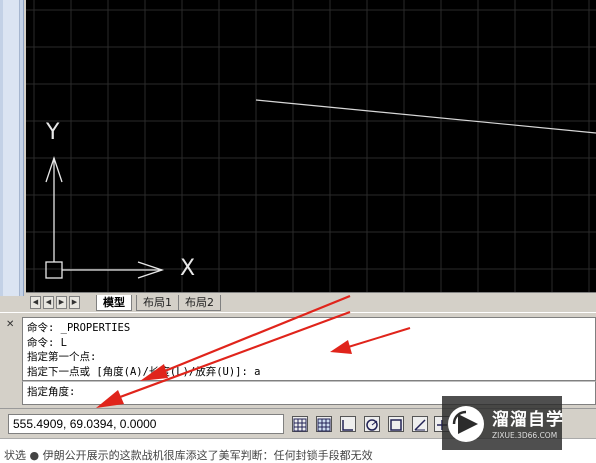  Describe the element at coordinates (466, 424) in the screenshot. I see `watermark-logo-icon` at that location.